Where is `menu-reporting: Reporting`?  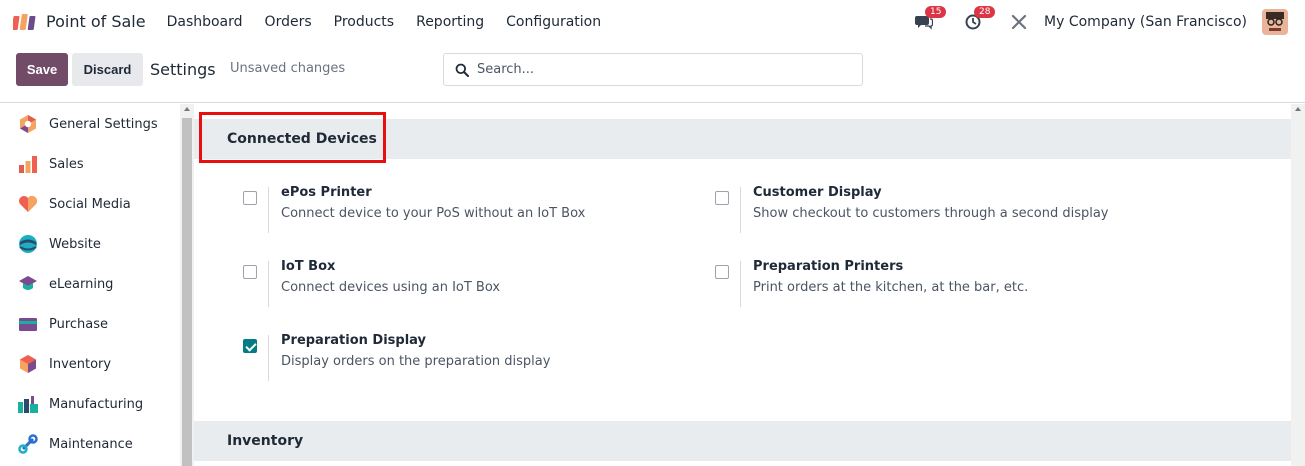
menu-reporting: Reporting is located at coordinates (450, 22).